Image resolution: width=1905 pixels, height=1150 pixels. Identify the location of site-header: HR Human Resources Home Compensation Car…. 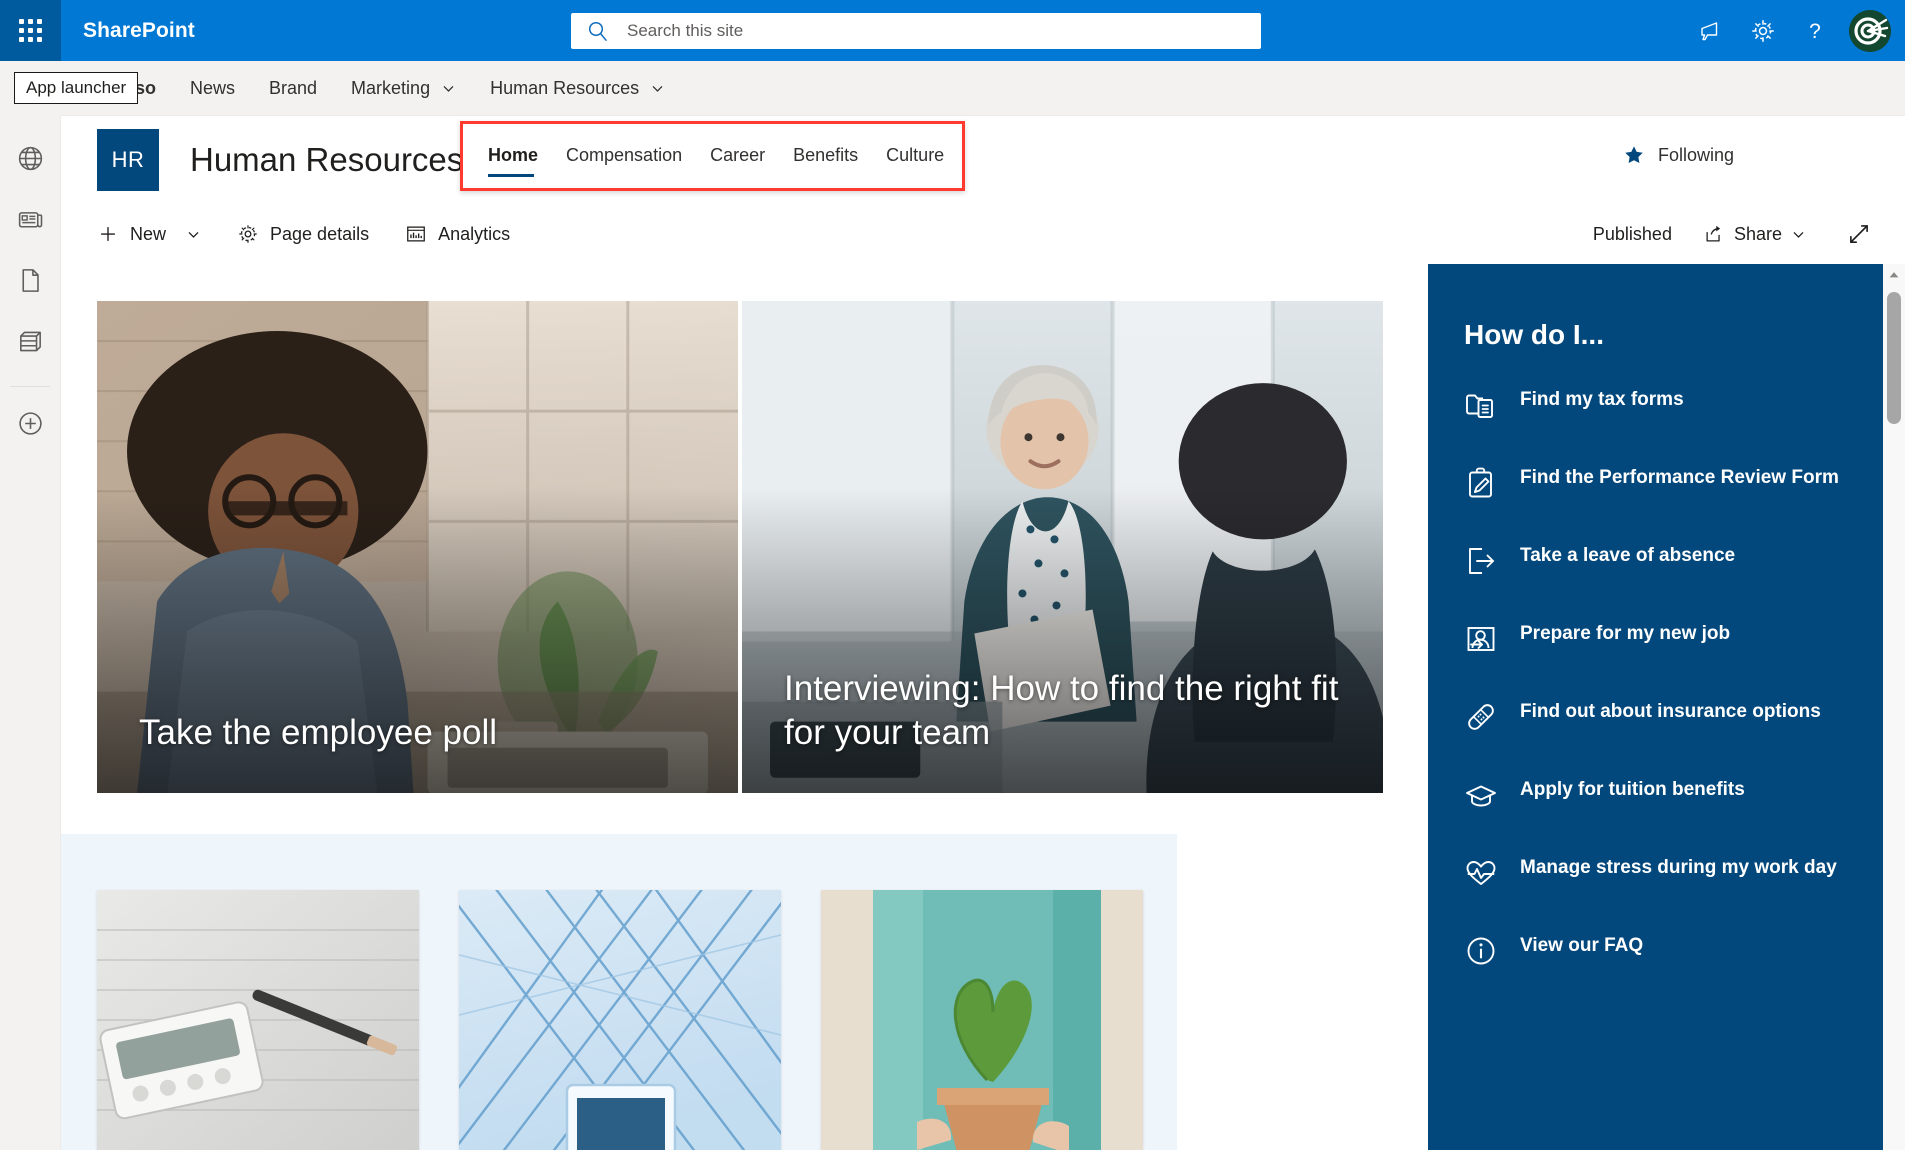
(983, 160).